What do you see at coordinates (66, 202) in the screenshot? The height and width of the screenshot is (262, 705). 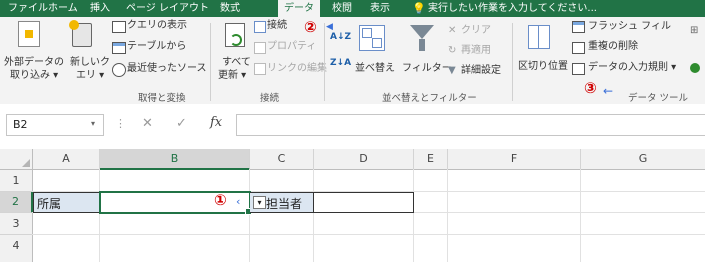 I see `cell-a2: 所属` at bounding box center [66, 202].